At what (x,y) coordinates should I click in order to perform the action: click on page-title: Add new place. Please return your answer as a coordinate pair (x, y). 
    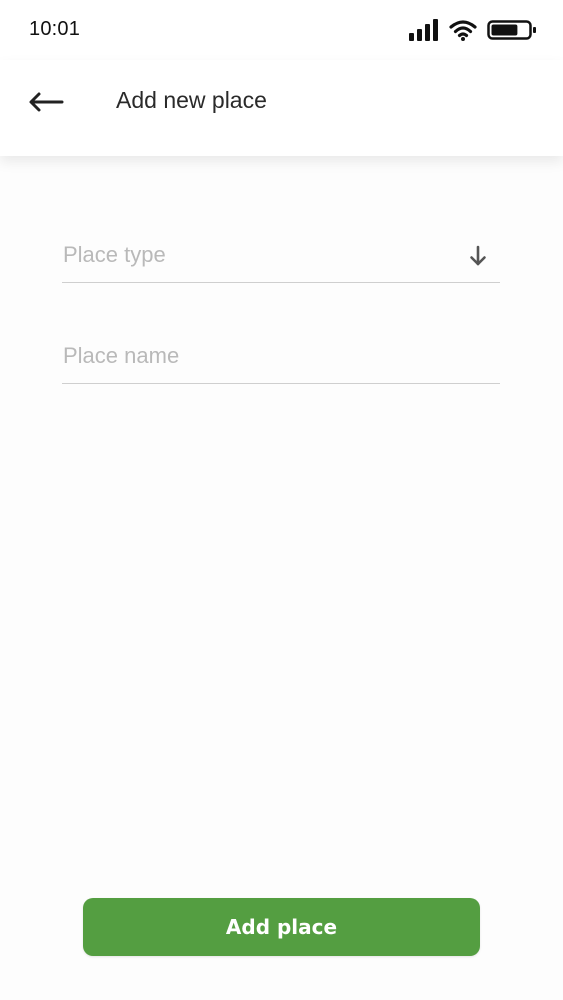
    Looking at the image, I should click on (191, 100).